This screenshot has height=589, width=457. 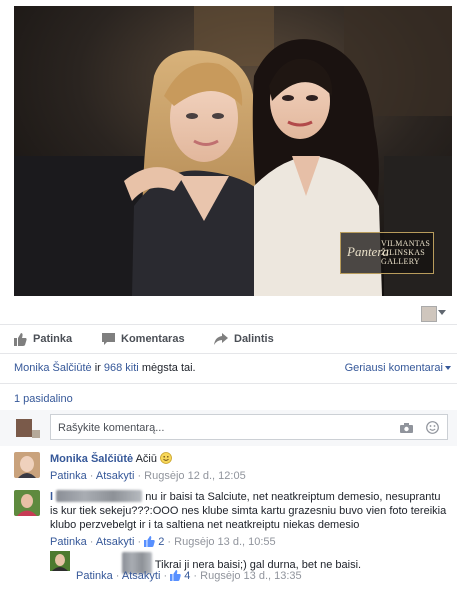 I want to click on action-bar: Patinka Komentaras Dalintis, so click(x=234, y=340).